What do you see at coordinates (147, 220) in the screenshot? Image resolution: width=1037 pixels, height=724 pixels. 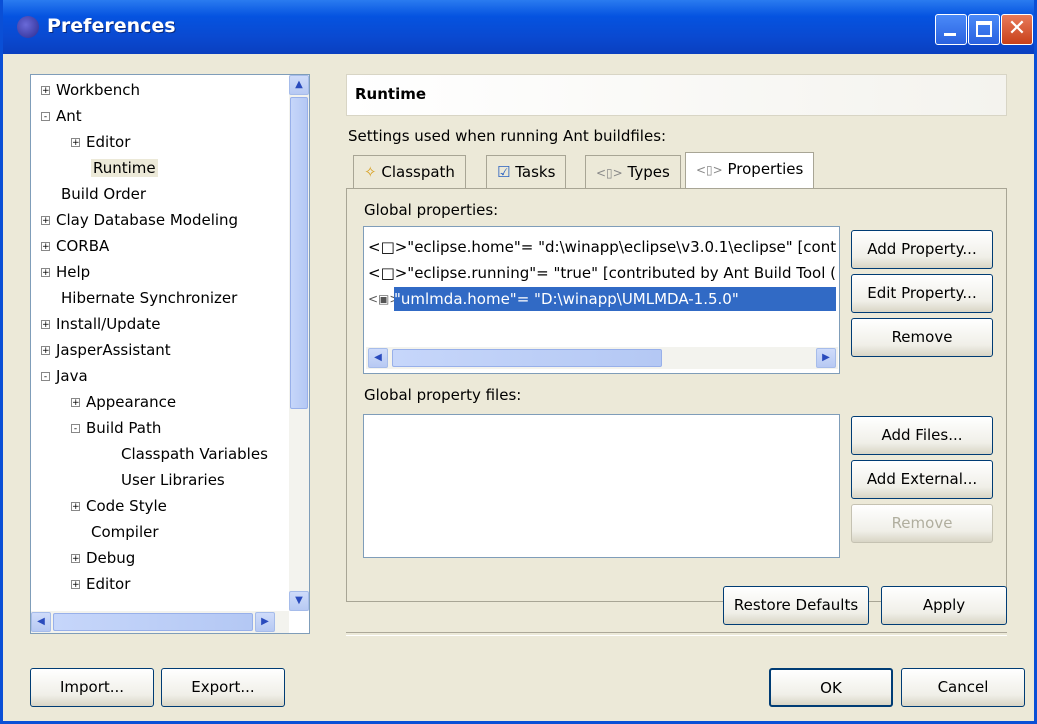 I see `tree-item-label: Clay Database Modeling` at bounding box center [147, 220].